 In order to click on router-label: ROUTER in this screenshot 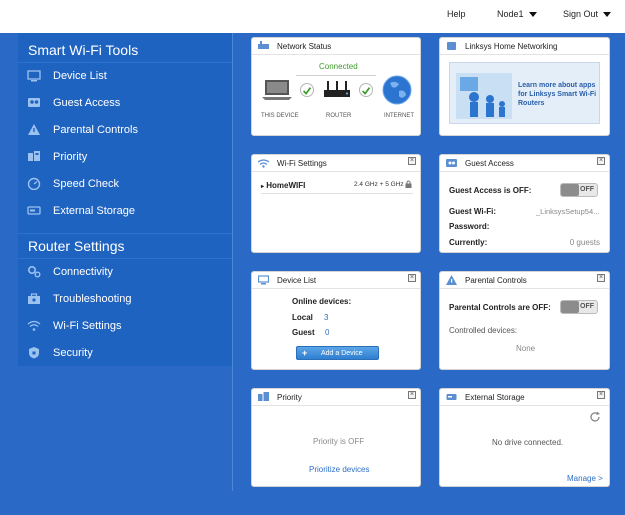, I will do `click(339, 116)`.